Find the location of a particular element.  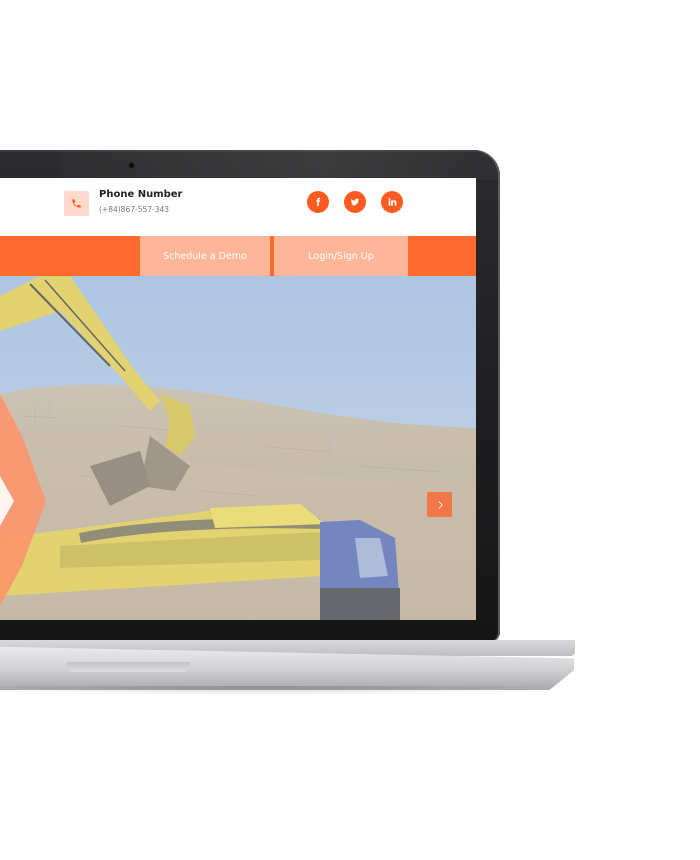

laptop-base-notch is located at coordinates (128, 667).